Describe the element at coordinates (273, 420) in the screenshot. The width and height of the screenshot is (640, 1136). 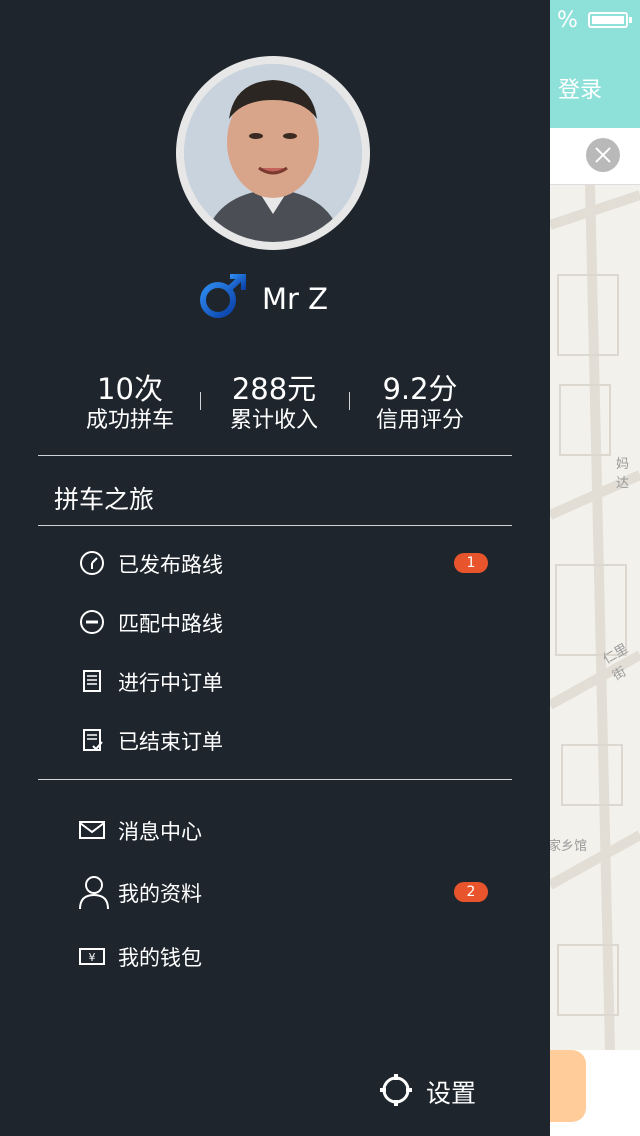
I see `stat-label: 累计收入` at that location.